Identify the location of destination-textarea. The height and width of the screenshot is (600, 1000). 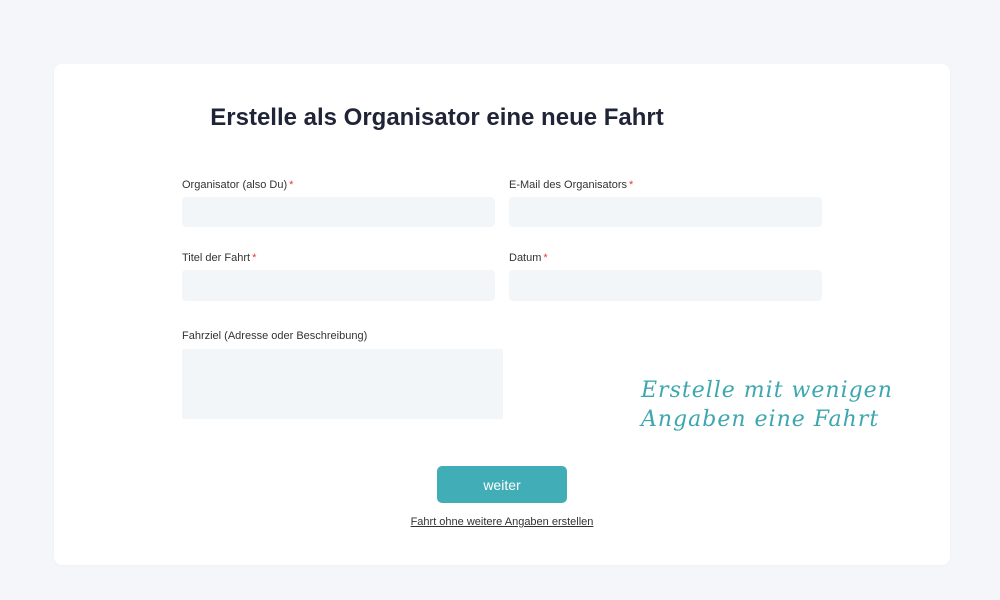
(342, 384).